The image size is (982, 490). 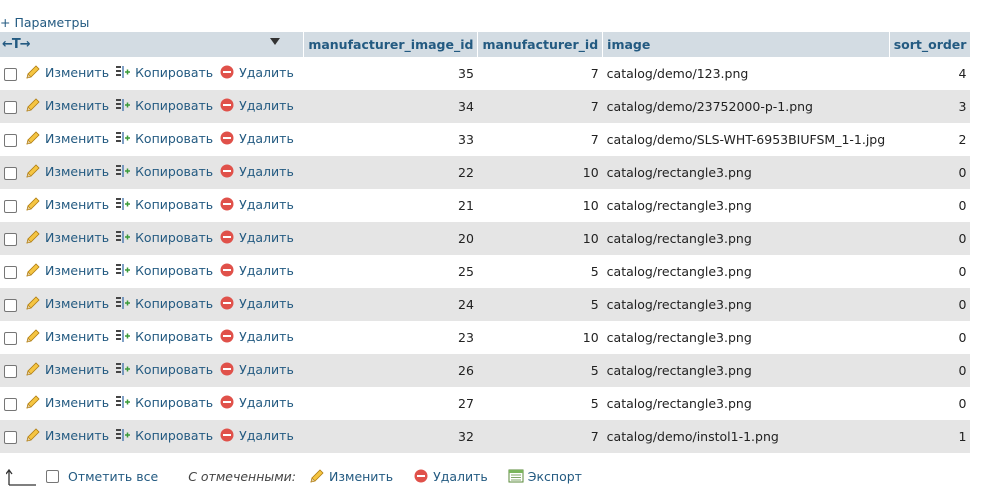 I want to click on column-resize-arrows-icon: ←T→, so click(x=16, y=44).